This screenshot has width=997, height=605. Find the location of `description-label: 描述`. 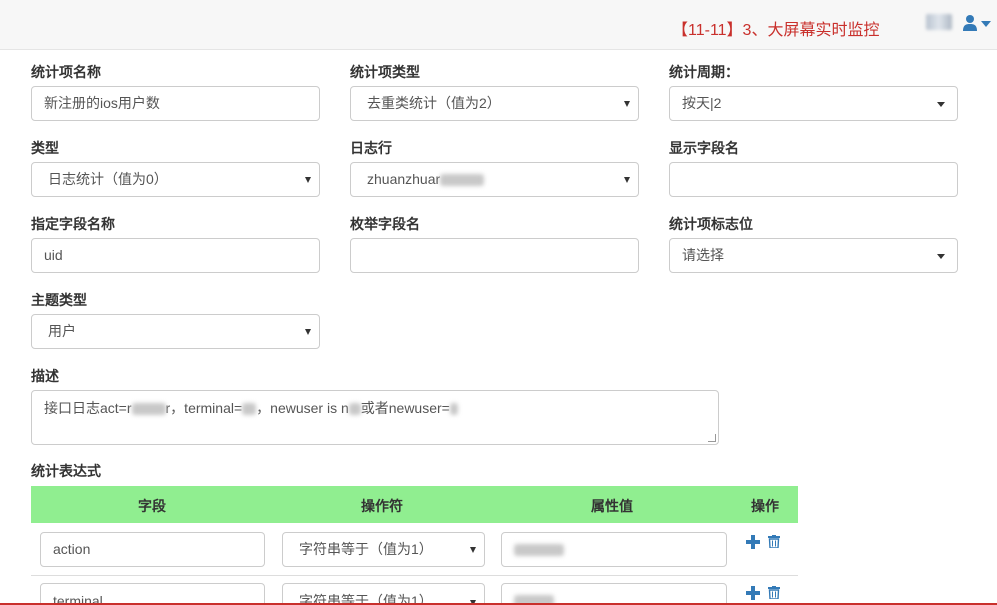

description-label: 描述 is located at coordinates (45, 376).